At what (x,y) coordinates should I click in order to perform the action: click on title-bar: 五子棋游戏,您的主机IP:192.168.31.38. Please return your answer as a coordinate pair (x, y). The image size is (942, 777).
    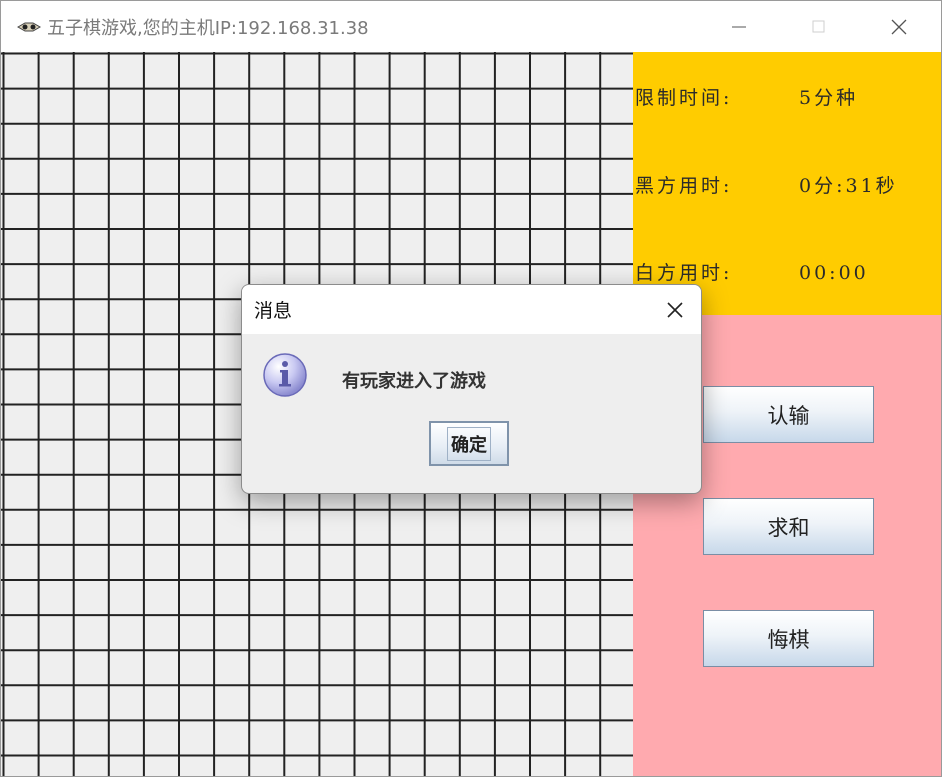
    Looking at the image, I should click on (471, 26).